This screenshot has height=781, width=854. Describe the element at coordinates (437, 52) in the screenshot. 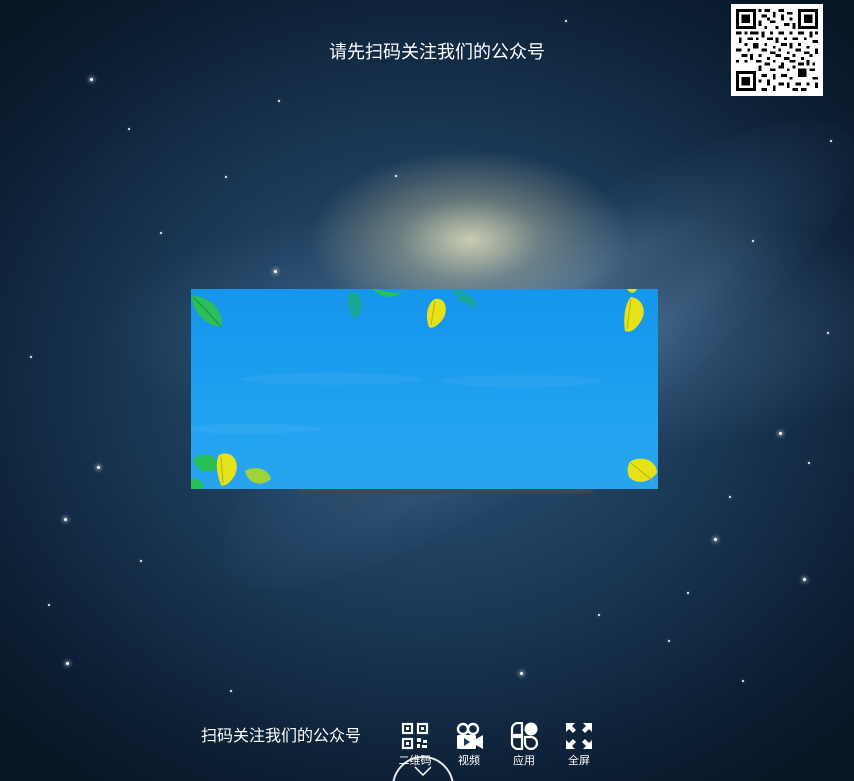

I see `page-title: 请先扫码关注我们的公众号` at that location.